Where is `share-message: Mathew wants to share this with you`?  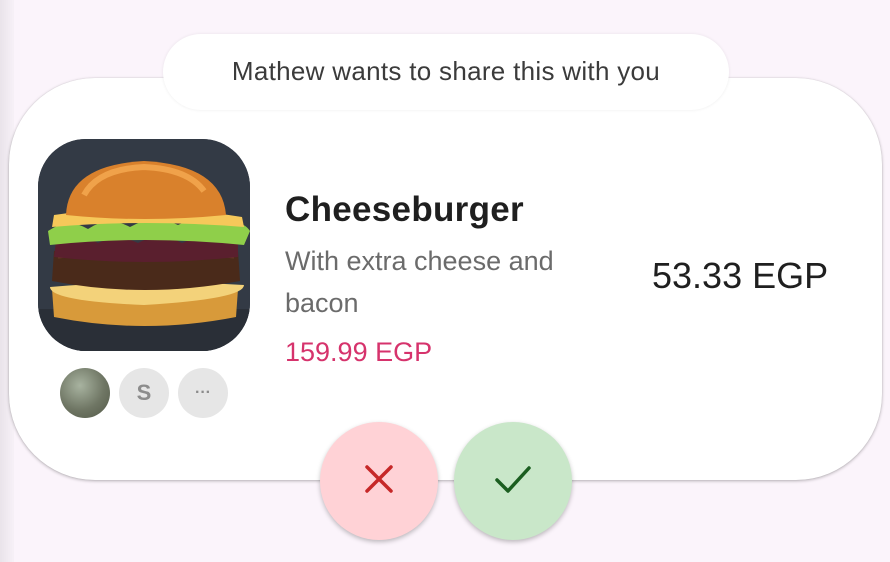 share-message: Mathew wants to share this with you is located at coordinates (446, 70).